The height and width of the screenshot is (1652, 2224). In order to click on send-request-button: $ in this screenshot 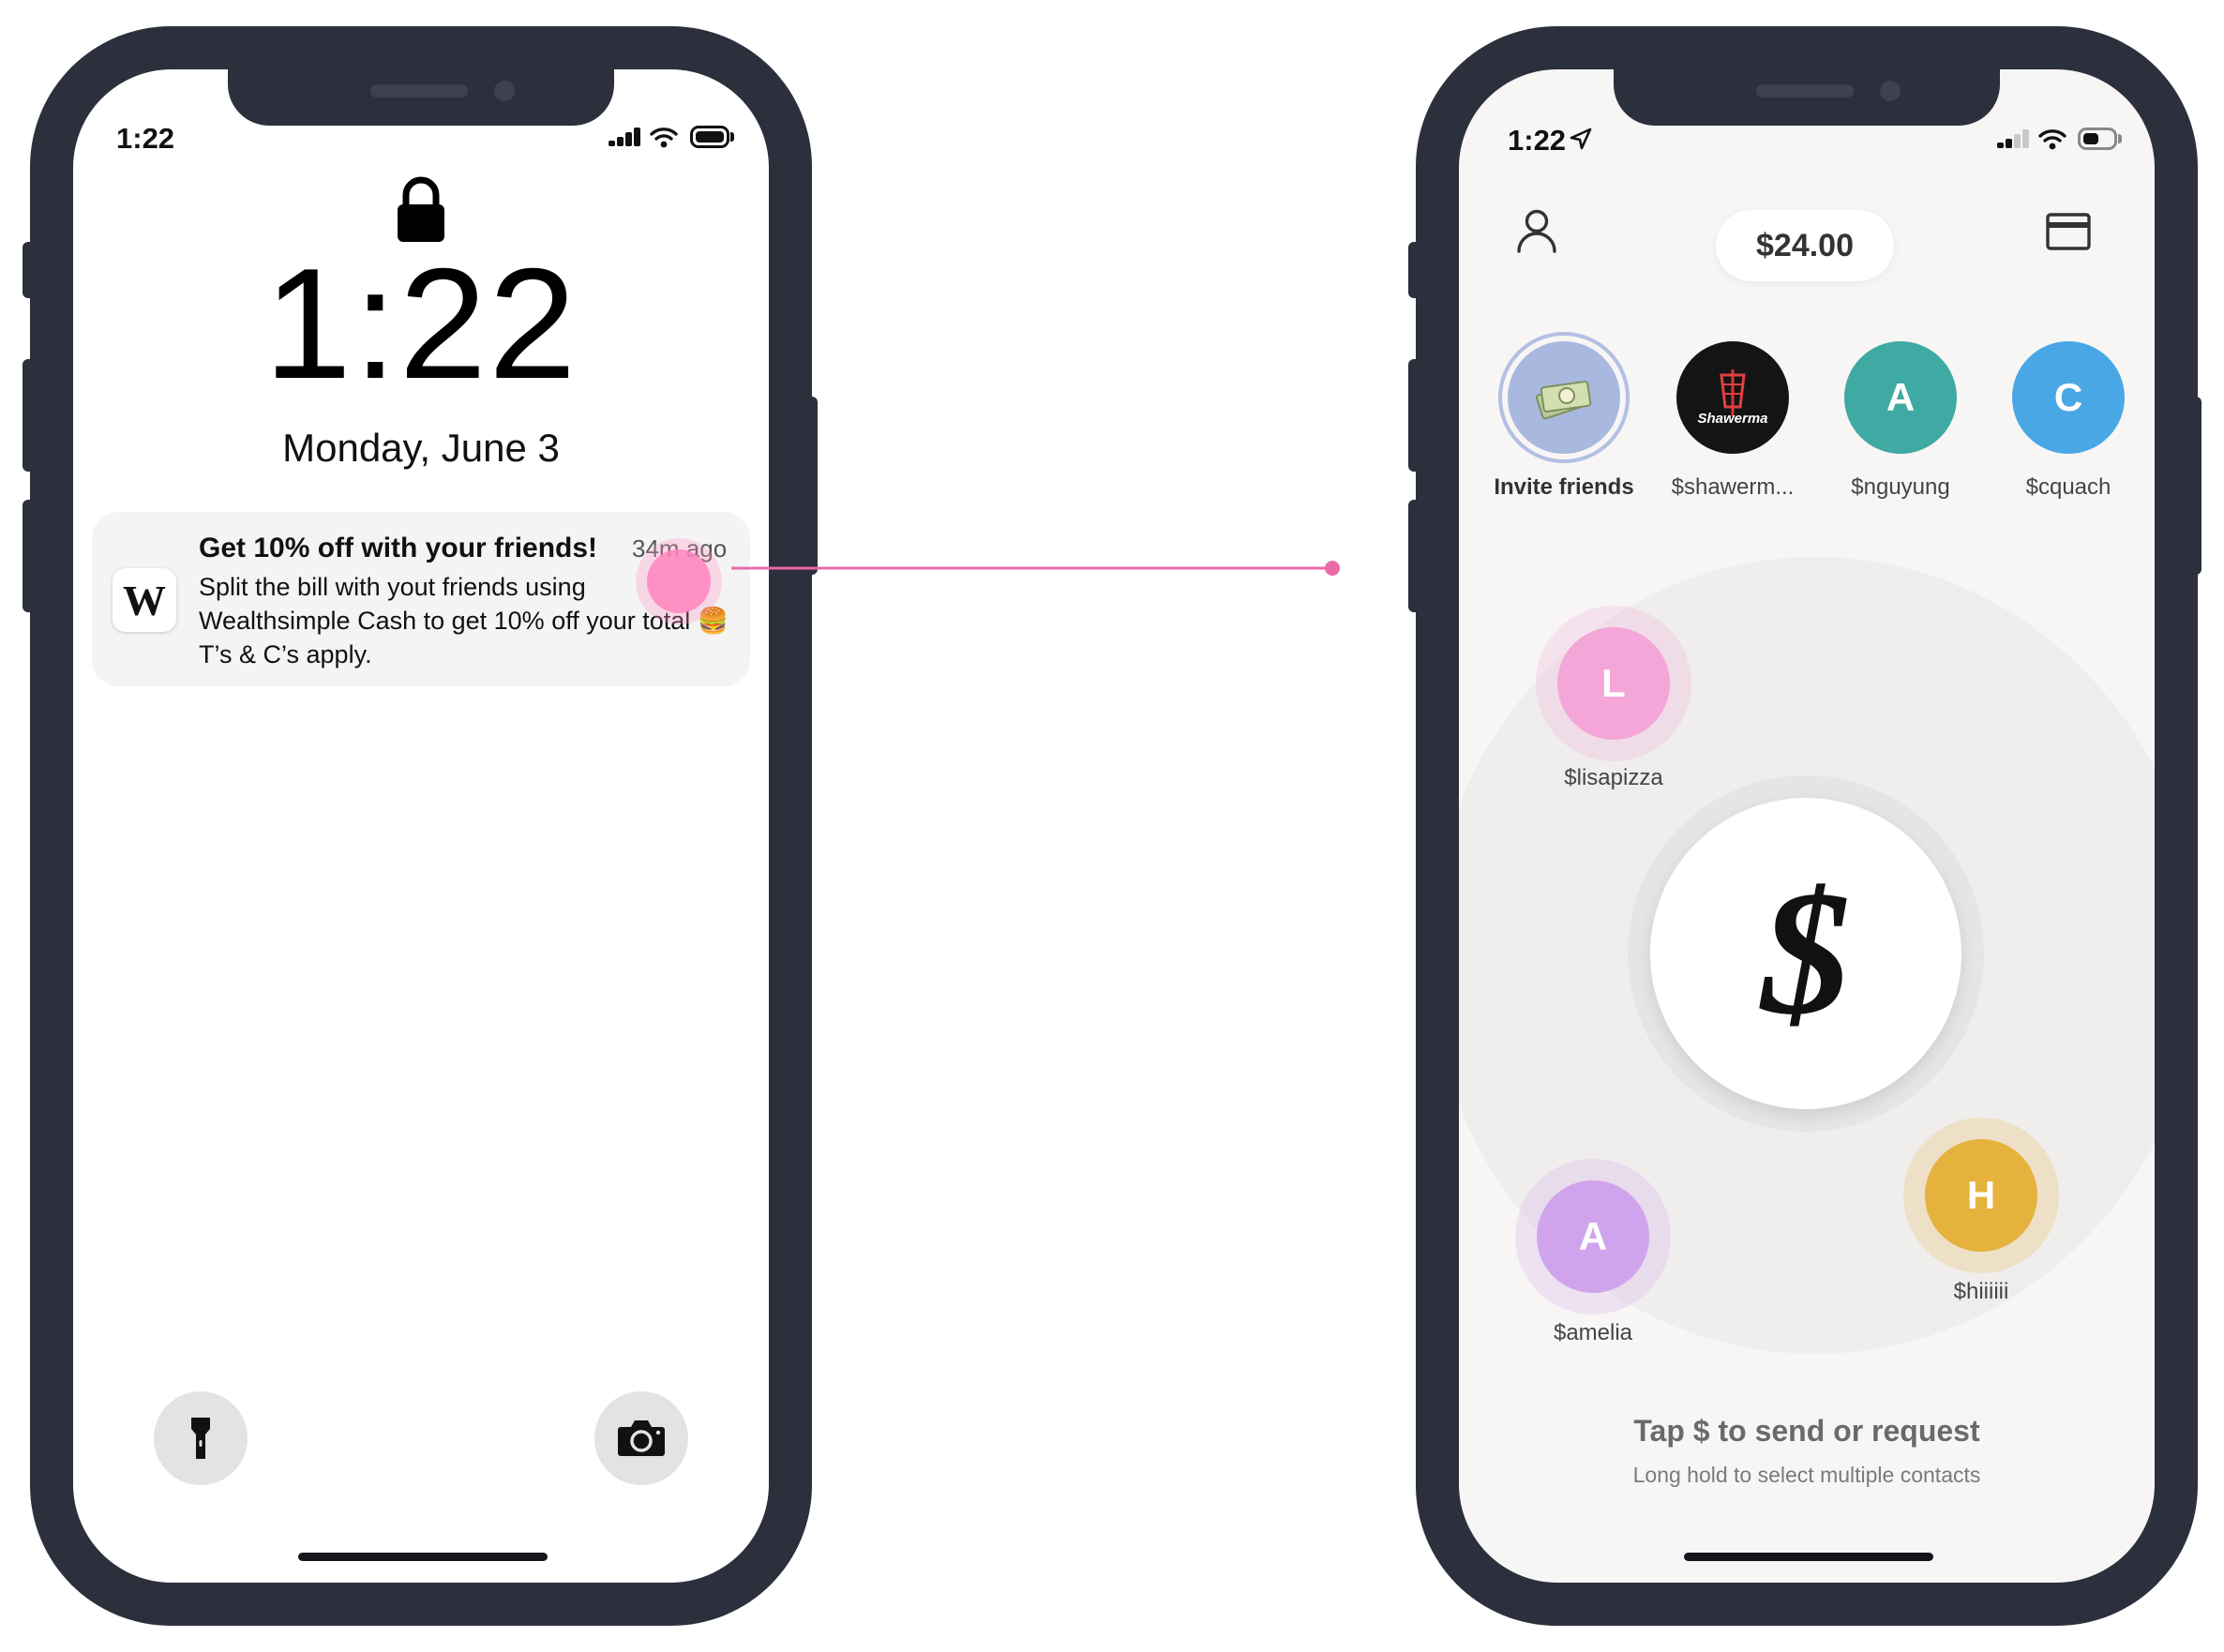, I will do `click(1805, 953)`.